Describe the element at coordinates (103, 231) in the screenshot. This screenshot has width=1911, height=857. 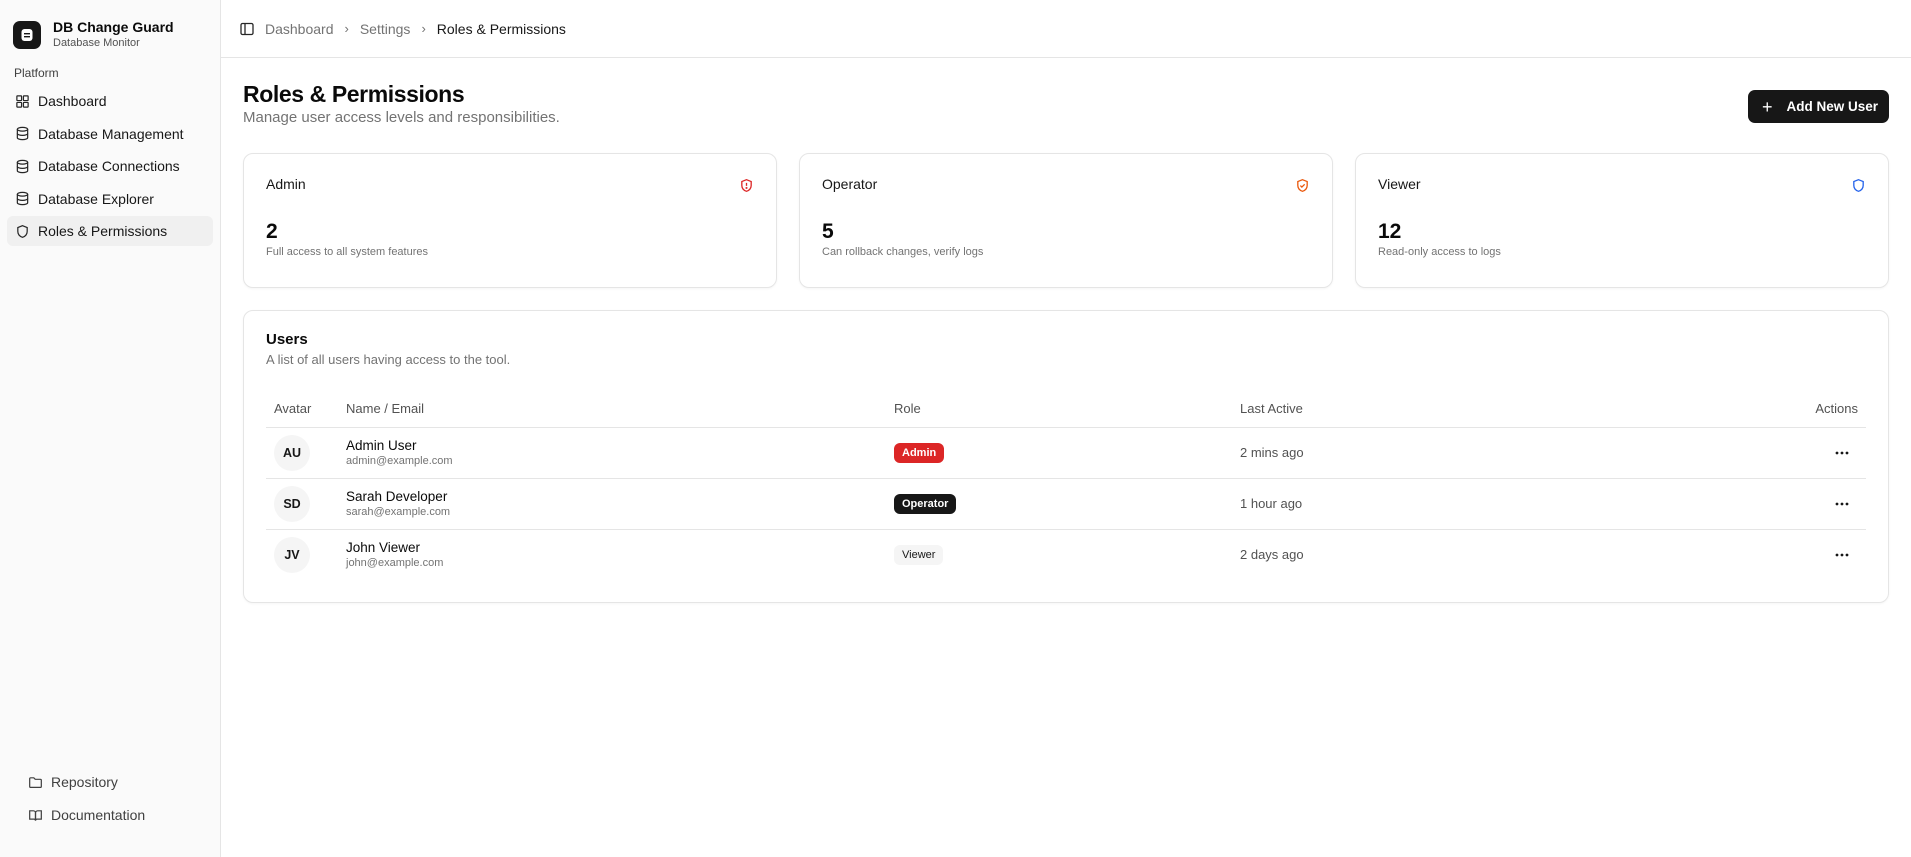
I see `sidebar-item-label: Roles & Permissions` at that location.